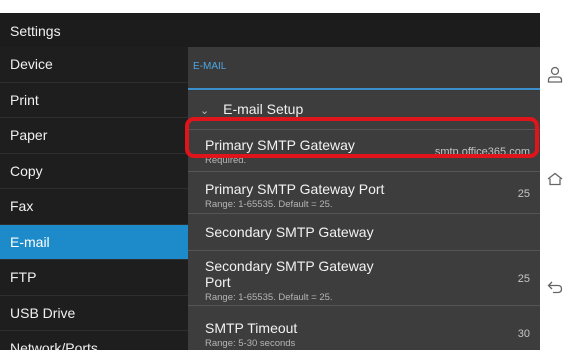 The width and height of the screenshot is (570, 350). Describe the element at coordinates (251, 328) in the screenshot. I see `row-title: SMTP Timeout` at that location.